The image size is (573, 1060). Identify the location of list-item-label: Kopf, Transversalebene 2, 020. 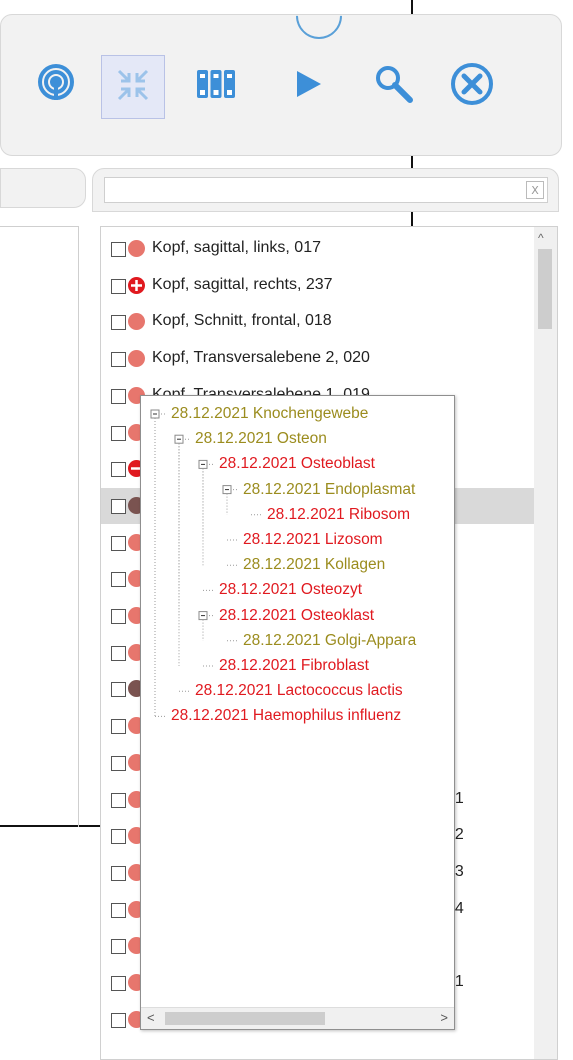
(261, 358).